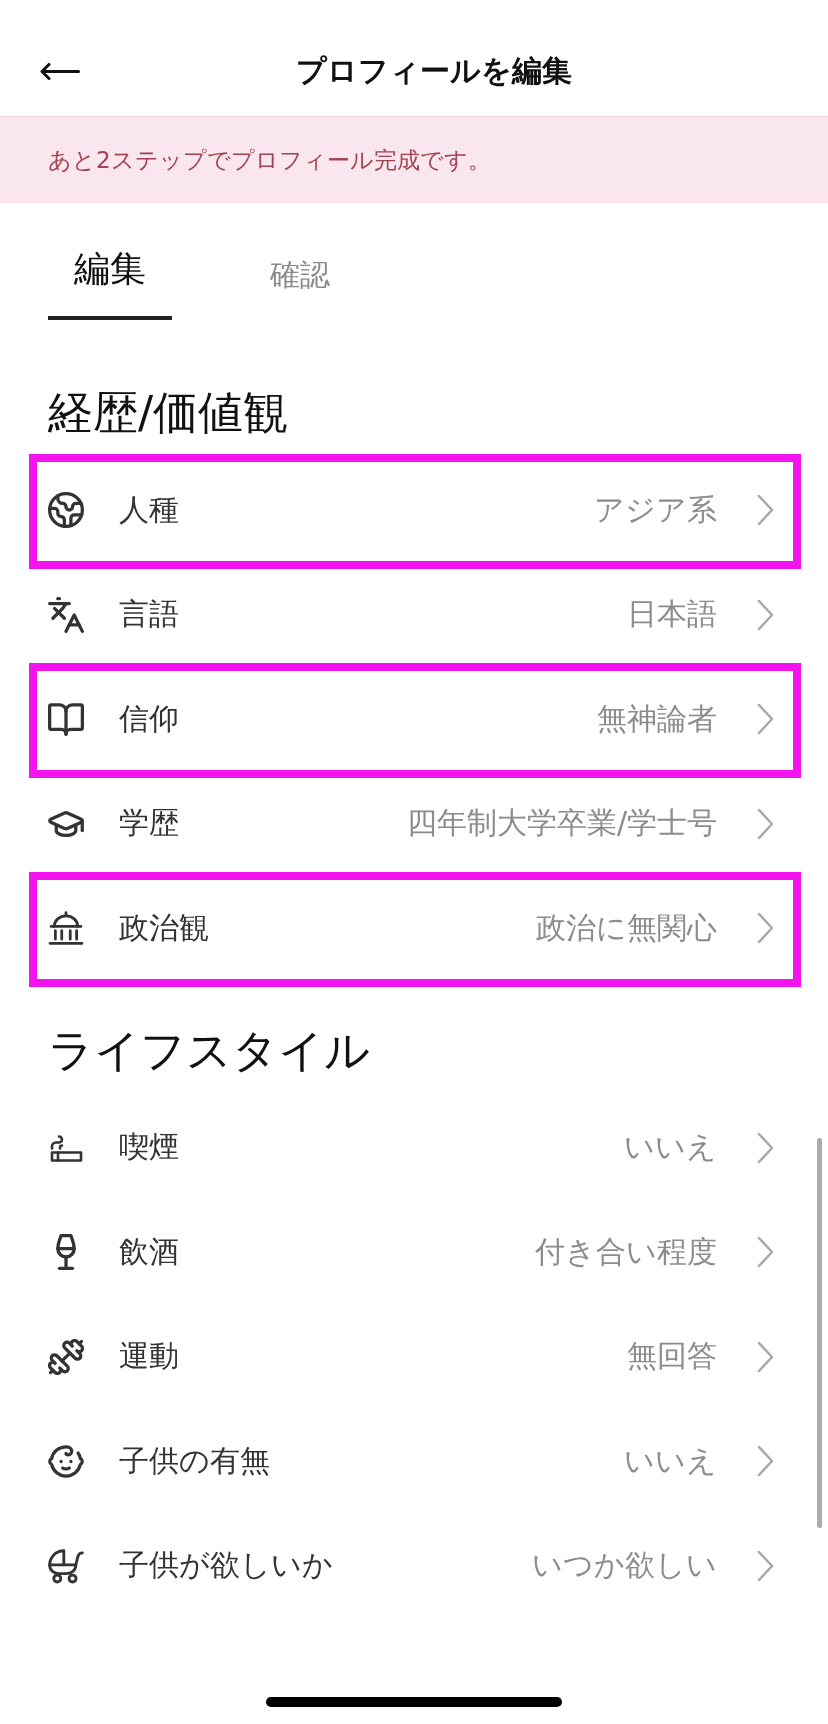 Image resolution: width=828 pixels, height=1724 pixels. What do you see at coordinates (434, 71) in the screenshot?
I see `page-title: プロフィールを編集` at bounding box center [434, 71].